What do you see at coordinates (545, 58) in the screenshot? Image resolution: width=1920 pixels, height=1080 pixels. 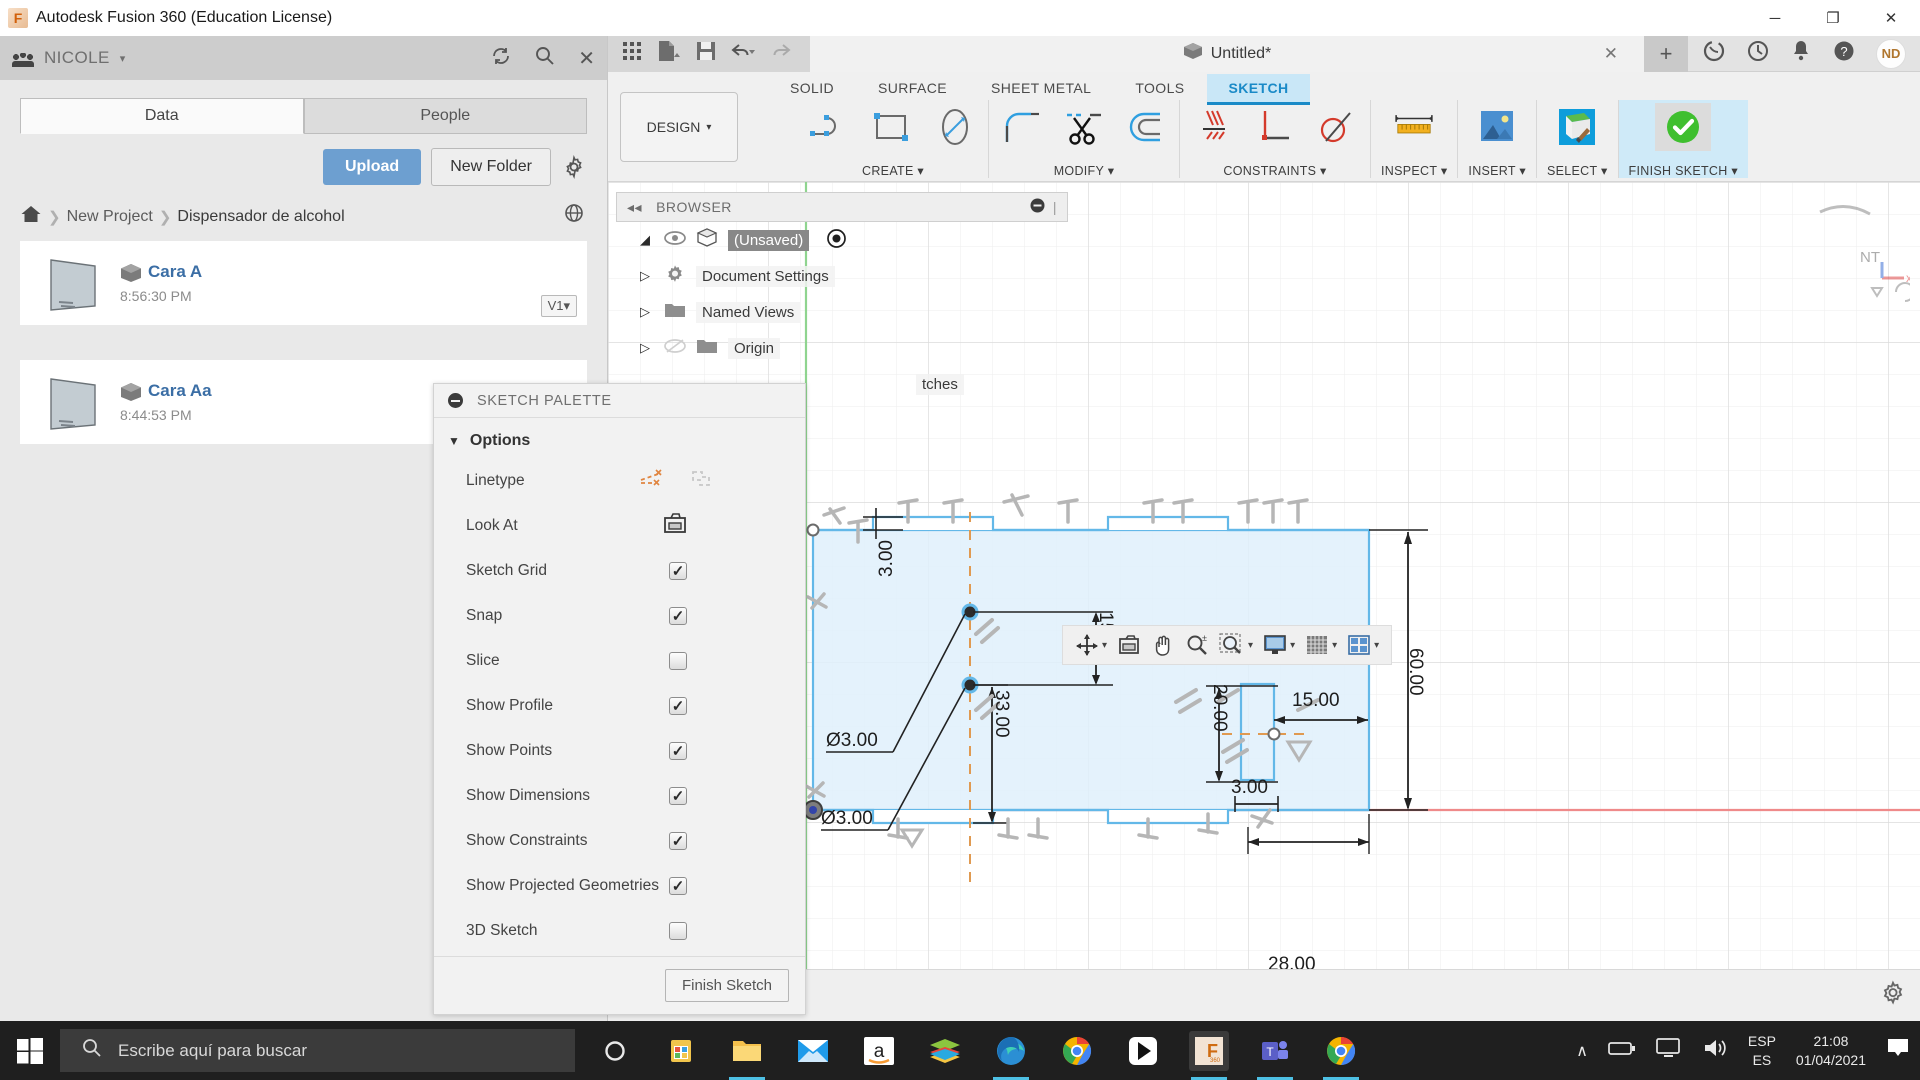 I see `search-icon` at bounding box center [545, 58].